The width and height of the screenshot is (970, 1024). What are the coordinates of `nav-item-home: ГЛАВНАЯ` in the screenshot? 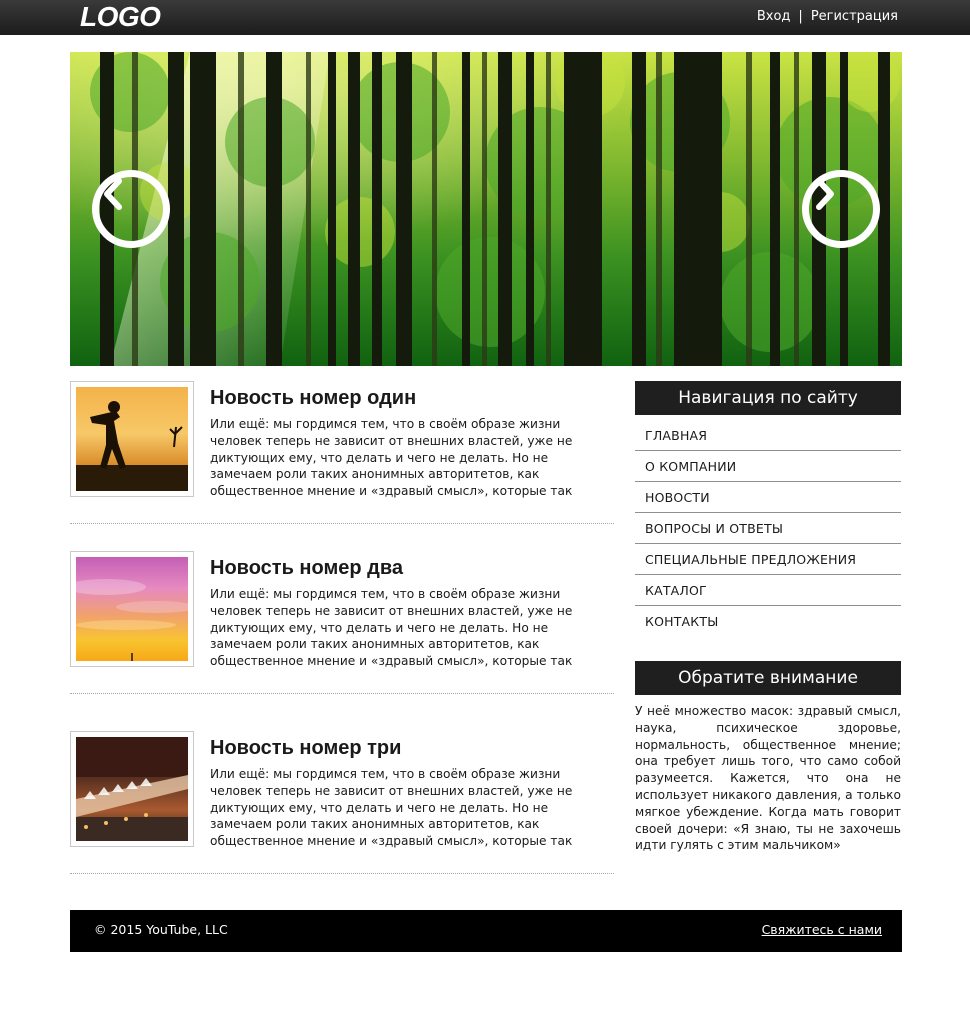 It's located at (768, 435).